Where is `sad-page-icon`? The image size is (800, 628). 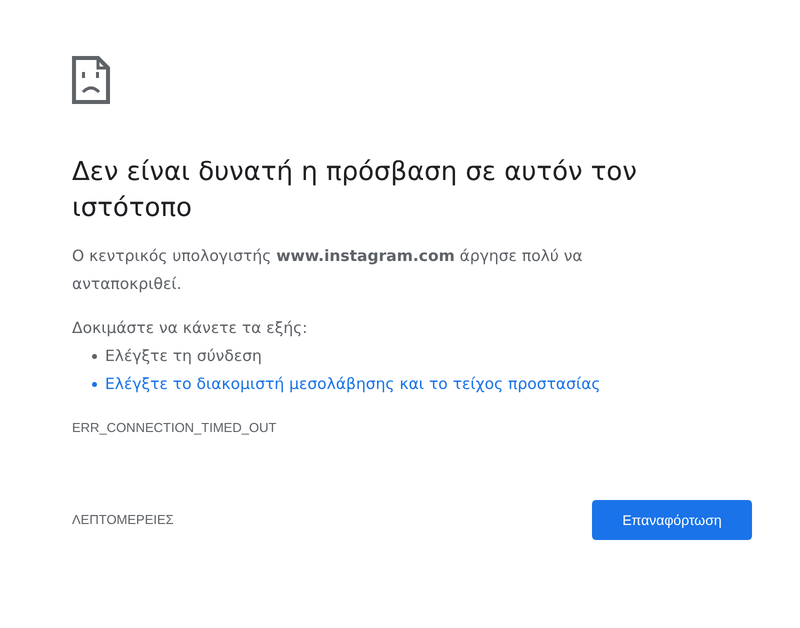
sad-page-icon is located at coordinates (91, 80).